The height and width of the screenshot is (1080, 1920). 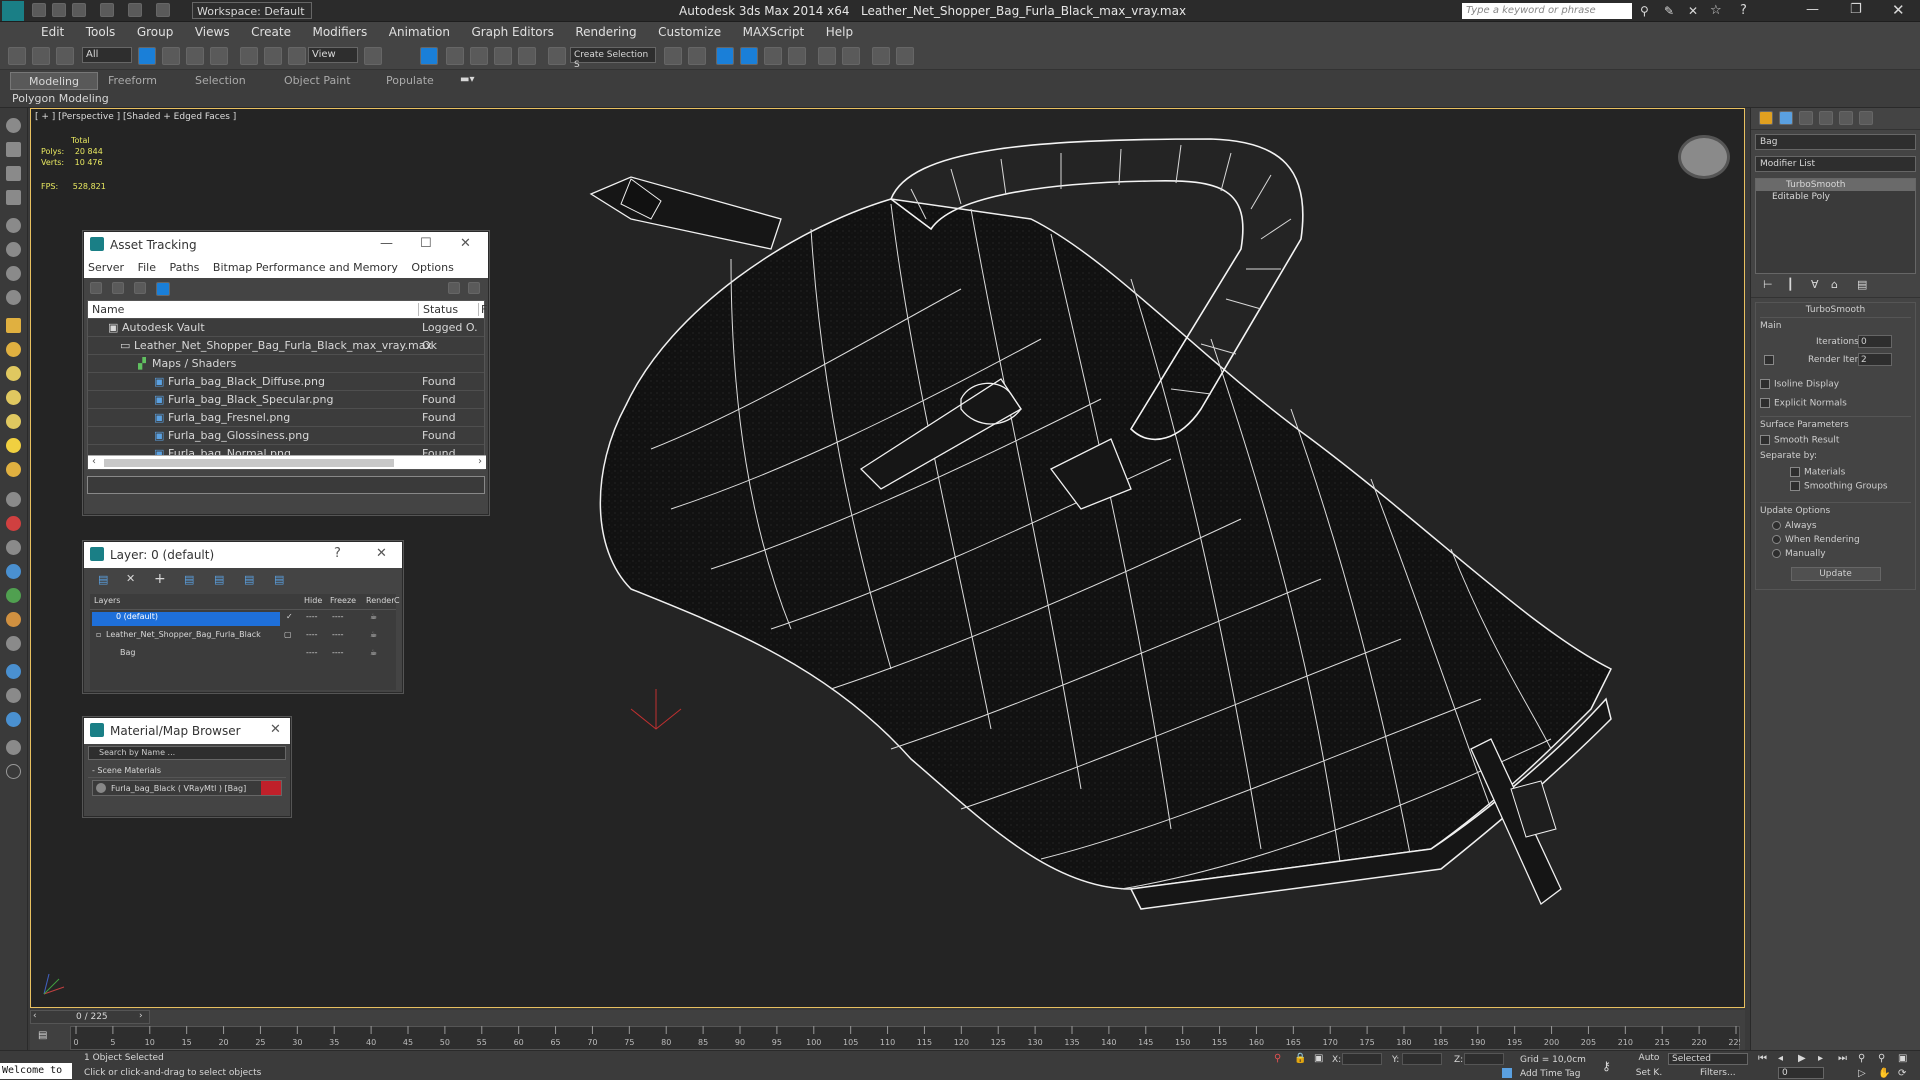 I want to click on help-icon: ?, so click(x=1743, y=10).